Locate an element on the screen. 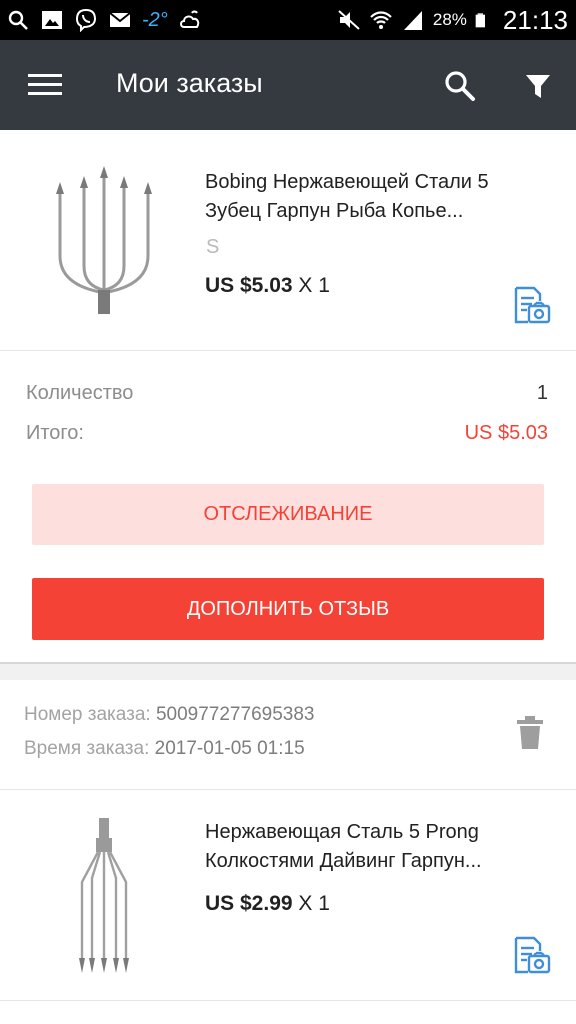  wifi-icon is located at coordinates (381, 20).